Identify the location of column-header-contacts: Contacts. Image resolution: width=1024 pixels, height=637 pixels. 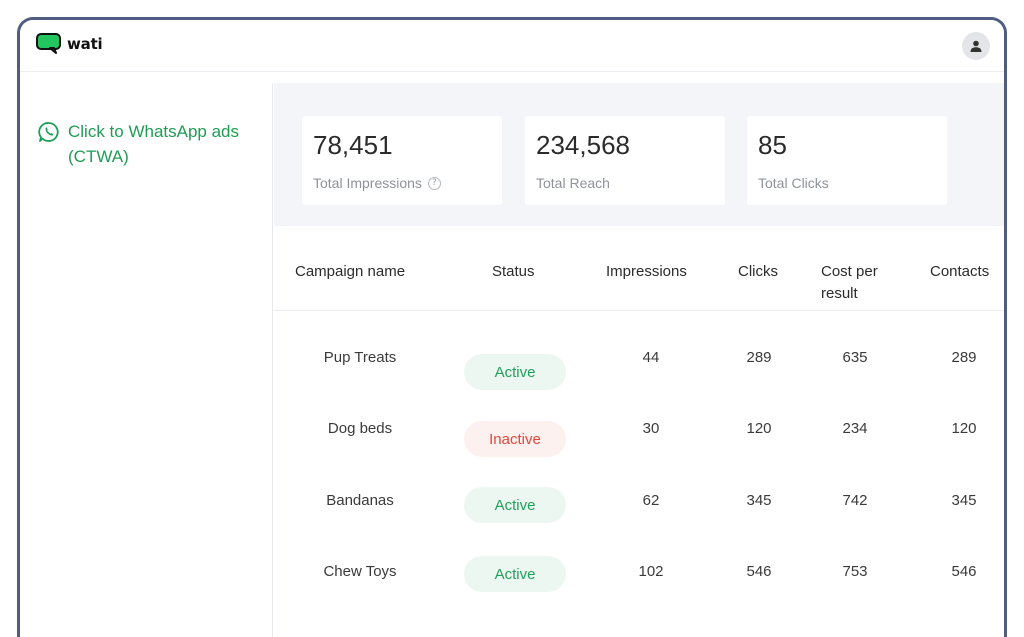
(959, 272).